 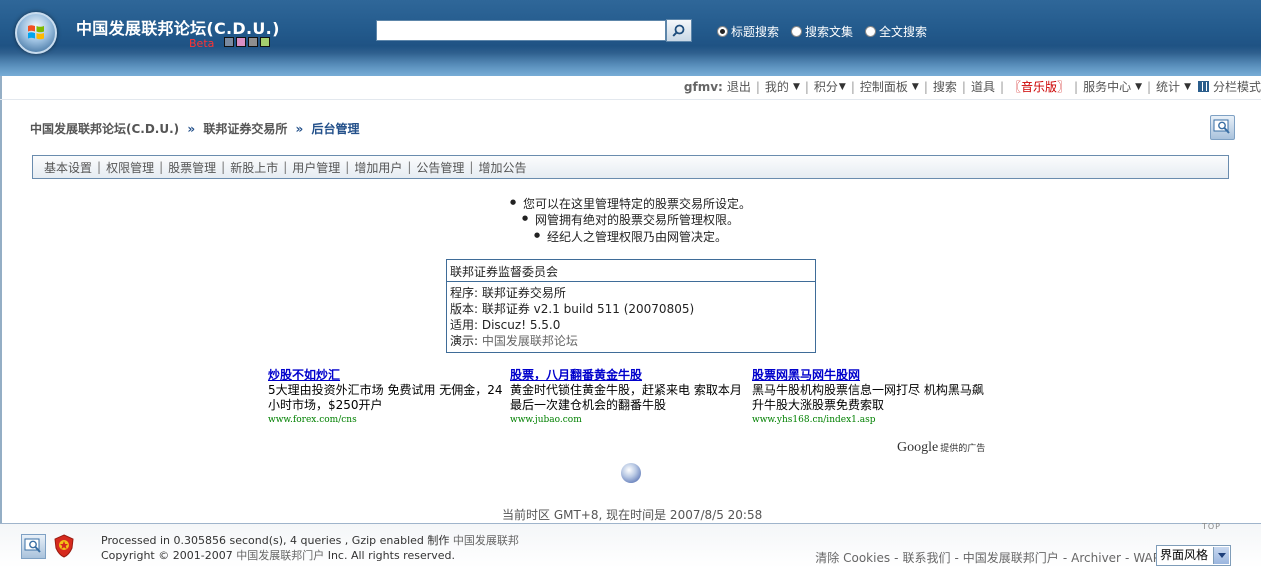 I want to click on breadcrumb-current: 后台管理, so click(x=335, y=129).